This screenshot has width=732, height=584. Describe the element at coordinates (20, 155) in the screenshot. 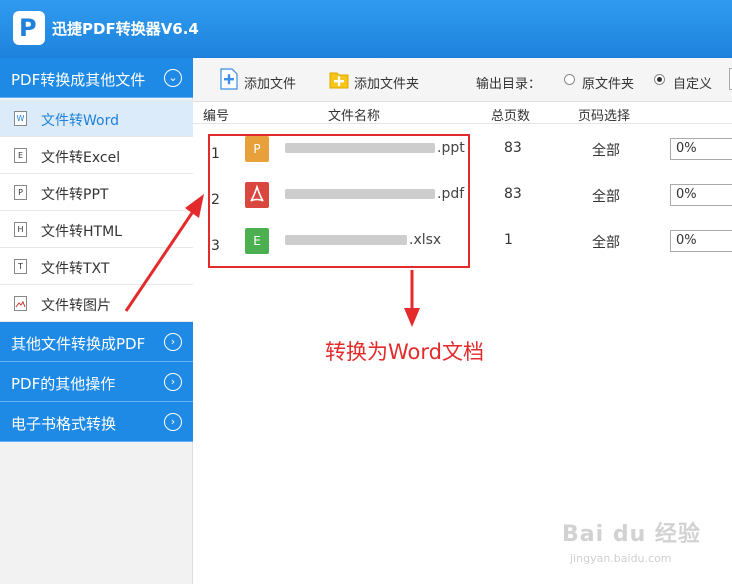

I see `excel-file-icon: E` at that location.